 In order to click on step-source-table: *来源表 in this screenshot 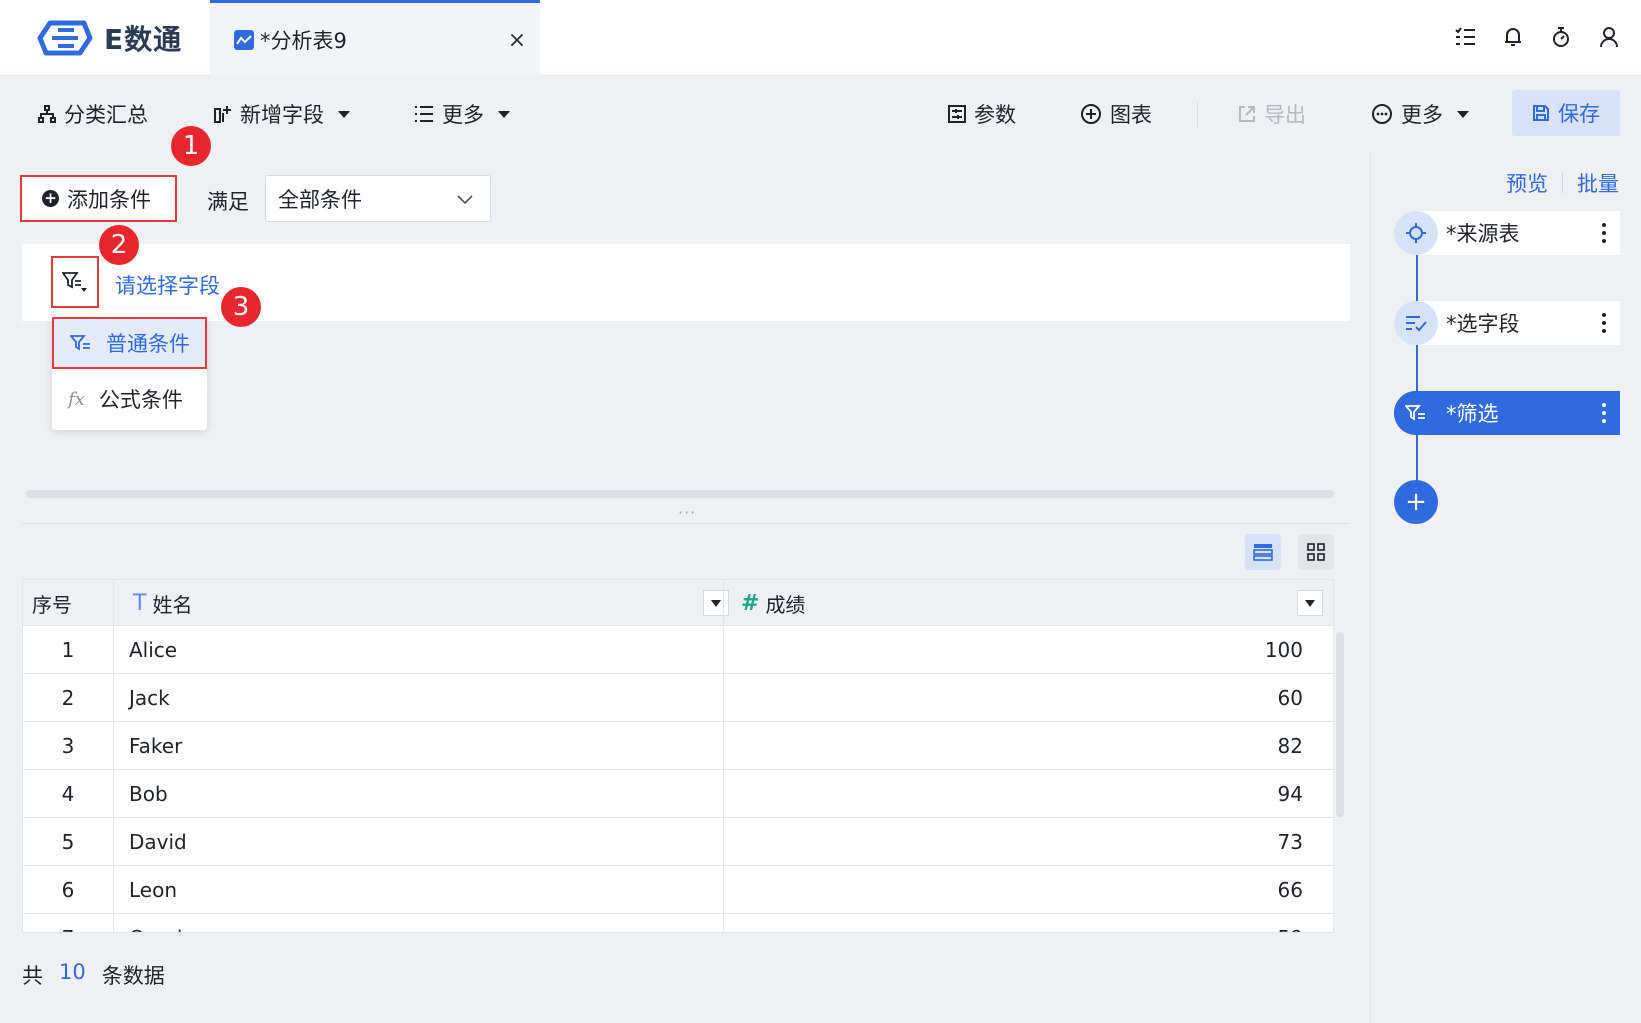, I will do `click(1507, 233)`.